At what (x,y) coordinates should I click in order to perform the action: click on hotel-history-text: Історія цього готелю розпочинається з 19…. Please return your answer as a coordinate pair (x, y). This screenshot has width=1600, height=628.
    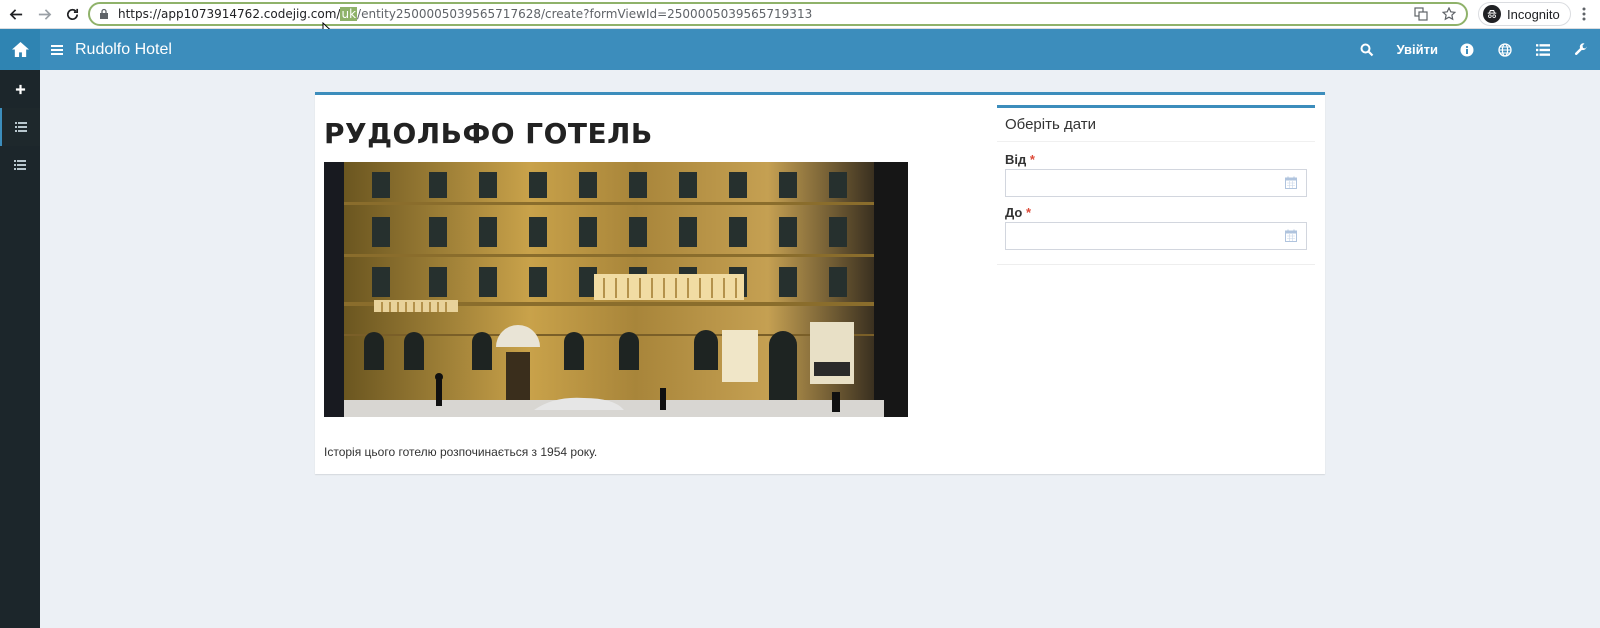
    Looking at the image, I should click on (461, 452).